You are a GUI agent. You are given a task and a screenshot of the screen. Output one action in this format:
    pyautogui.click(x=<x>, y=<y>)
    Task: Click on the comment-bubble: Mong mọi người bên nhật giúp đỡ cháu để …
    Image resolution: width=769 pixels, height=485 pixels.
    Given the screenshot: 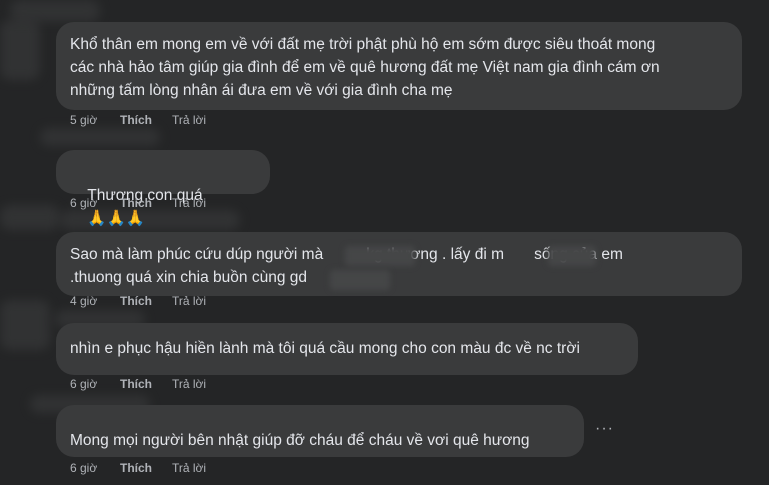 What is the action you would take?
    pyautogui.click(x=320, y=431)
    